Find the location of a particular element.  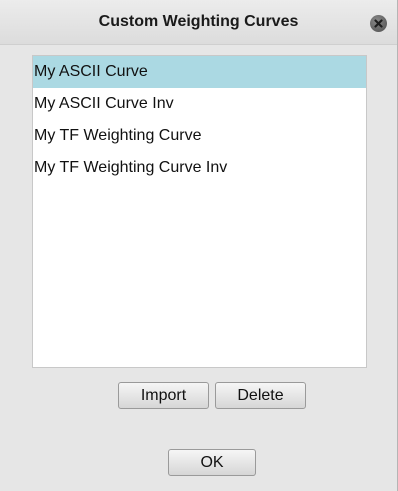

close-icon is located at coordinates (378, 23).